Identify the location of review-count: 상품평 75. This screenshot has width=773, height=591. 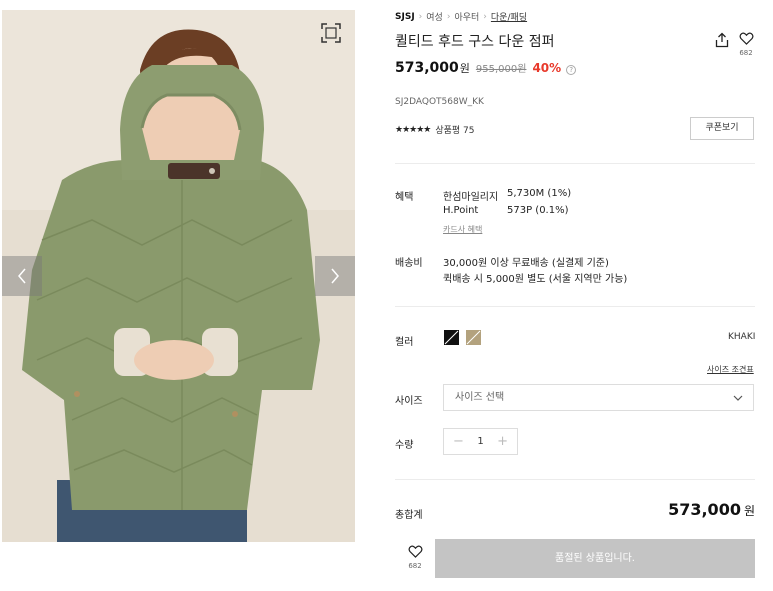
(455, 131).